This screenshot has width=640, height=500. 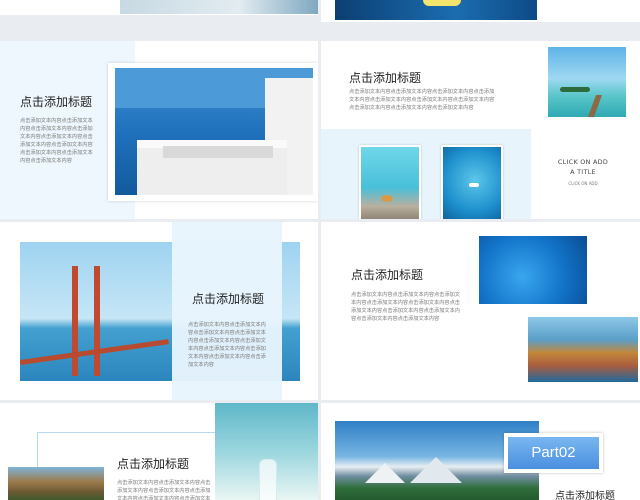 What do you see at coordinates (583, 349) in the screenshot?
I see `coastal-village-photo` at bounding box center [583, 349].